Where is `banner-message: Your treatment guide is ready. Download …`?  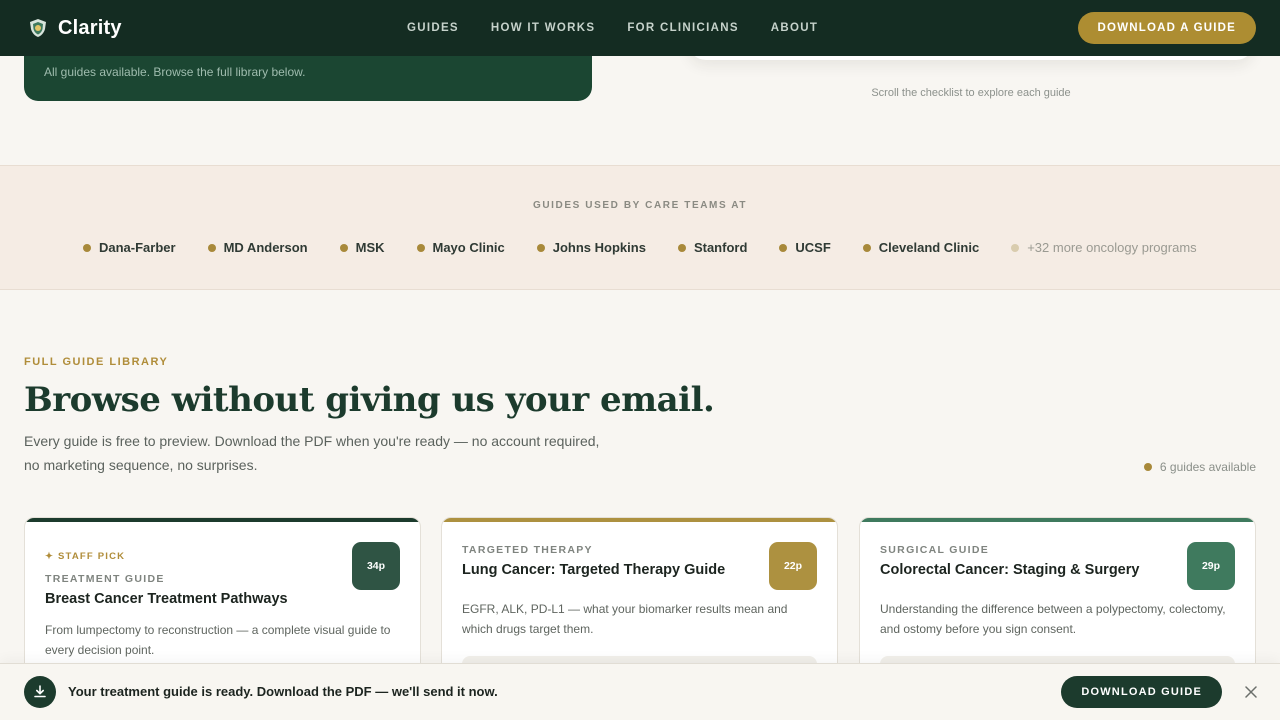 banner-message: Your treatment guide is ready. Download … is located at coordinates (283, 691).